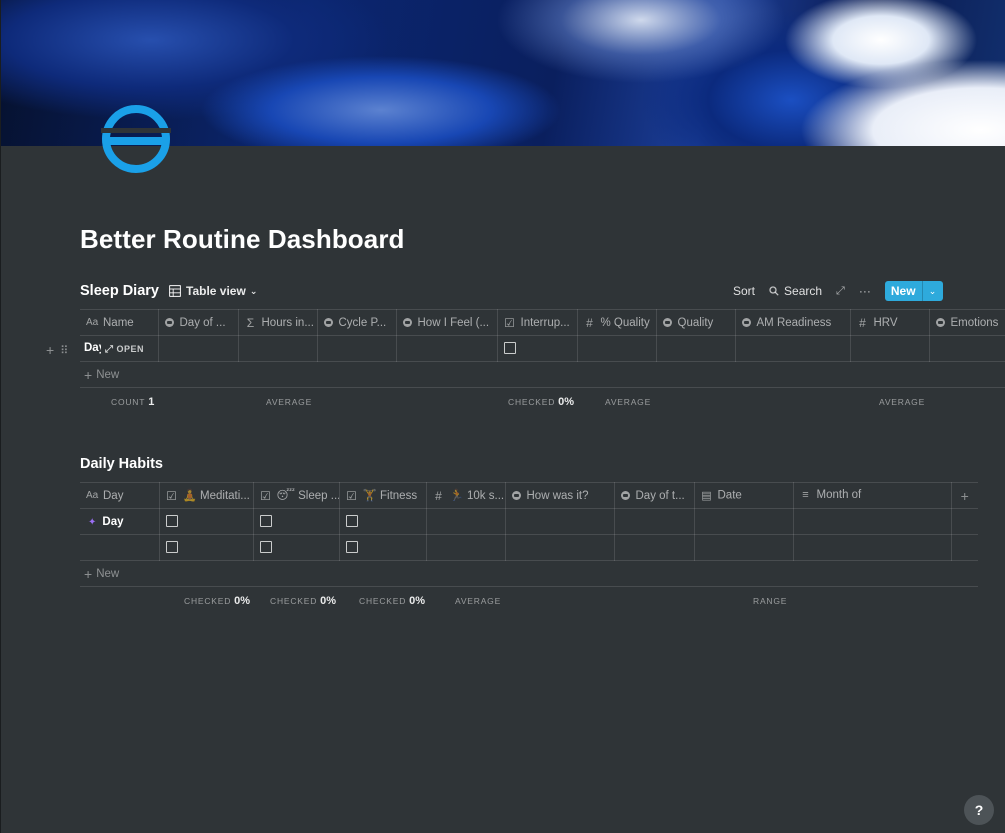  What do you see at coordinates (560, 495) in the screenshot?
I see `column-header: How was it?` at bounding box center [560, 495].